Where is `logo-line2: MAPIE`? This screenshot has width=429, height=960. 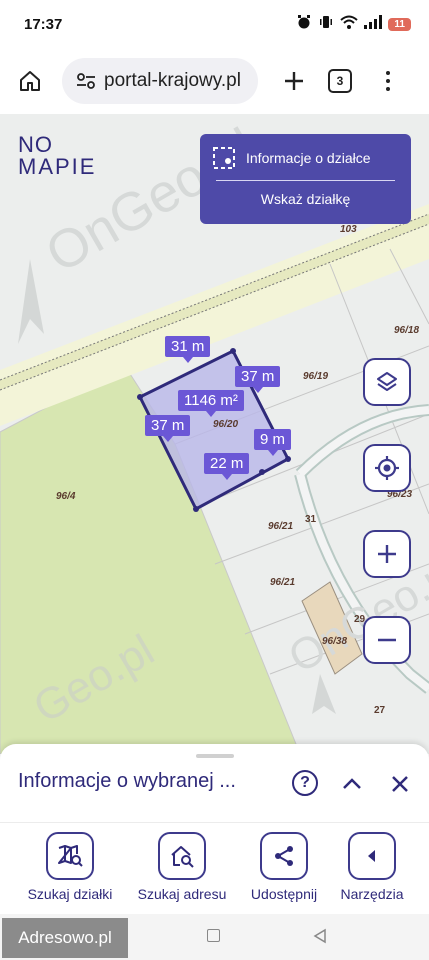 logo-line2: MAPIE is located at coordinates (57, 166).